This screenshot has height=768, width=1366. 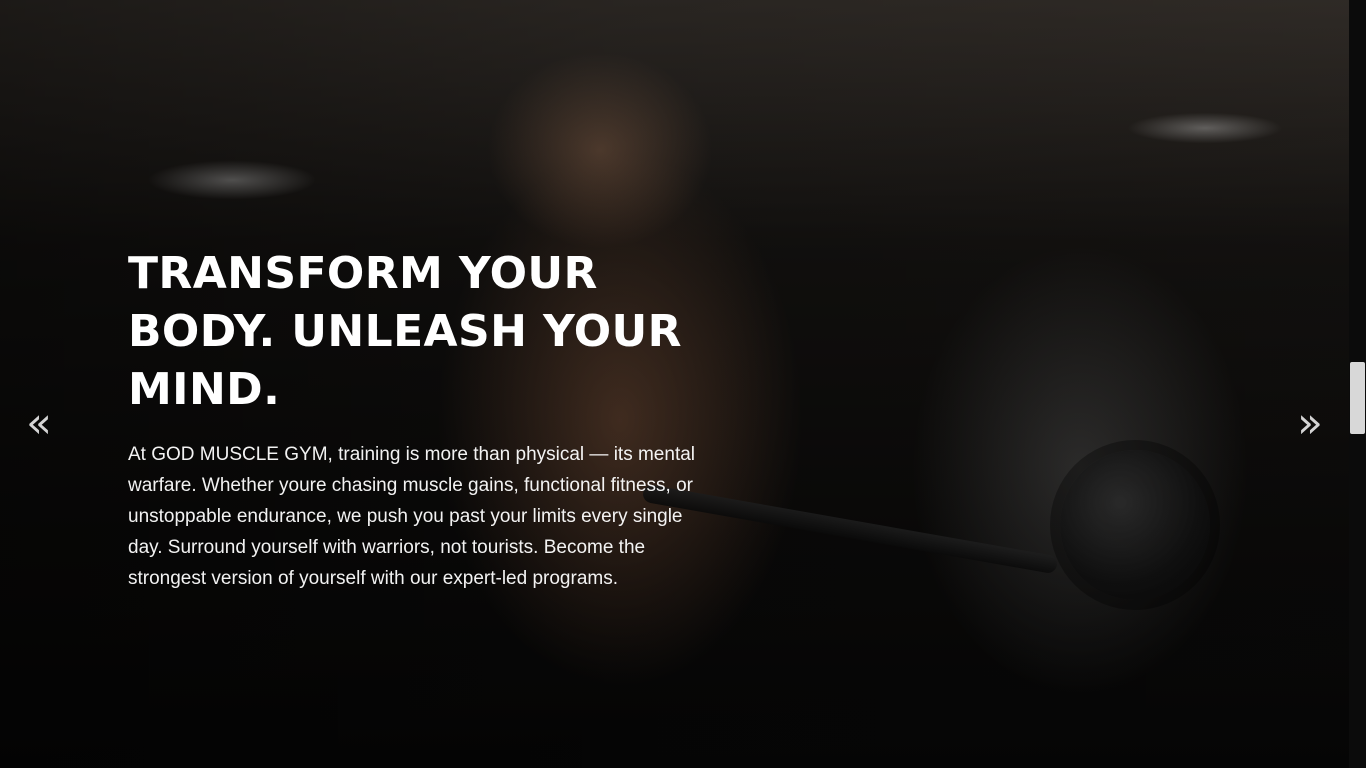 I want to click on double-chevron-right-icon: », so click(x=1310, y=422).